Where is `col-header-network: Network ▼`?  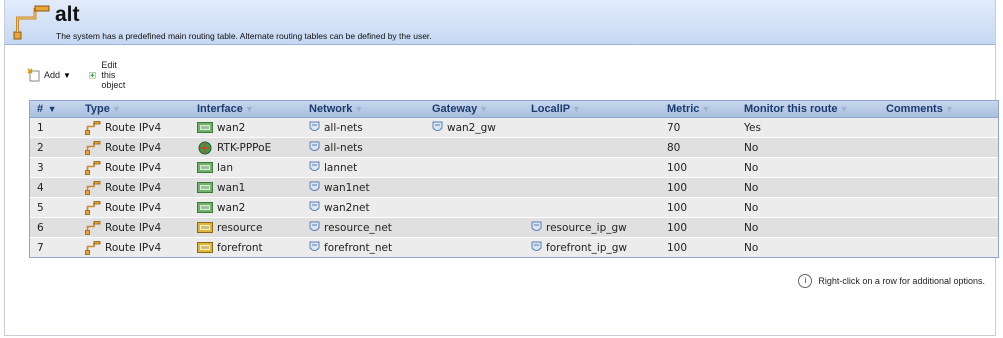 col-header-network: Network ▼ is located at coordinates (362, 109).